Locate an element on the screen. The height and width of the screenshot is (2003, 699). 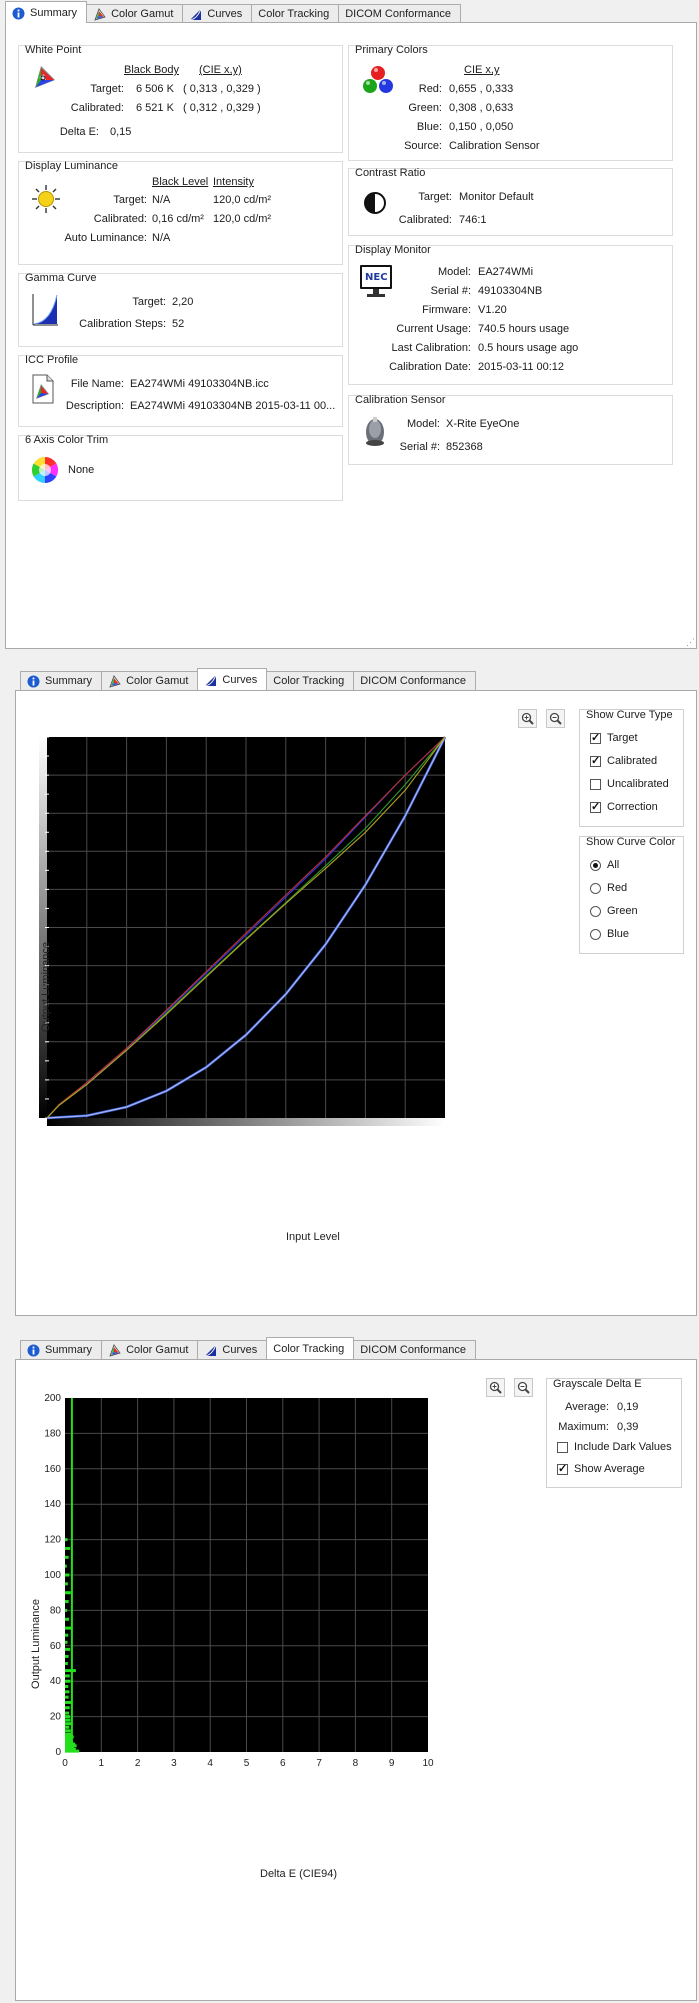
calibrated-checkbox-box is located at coordinates (595, 760).